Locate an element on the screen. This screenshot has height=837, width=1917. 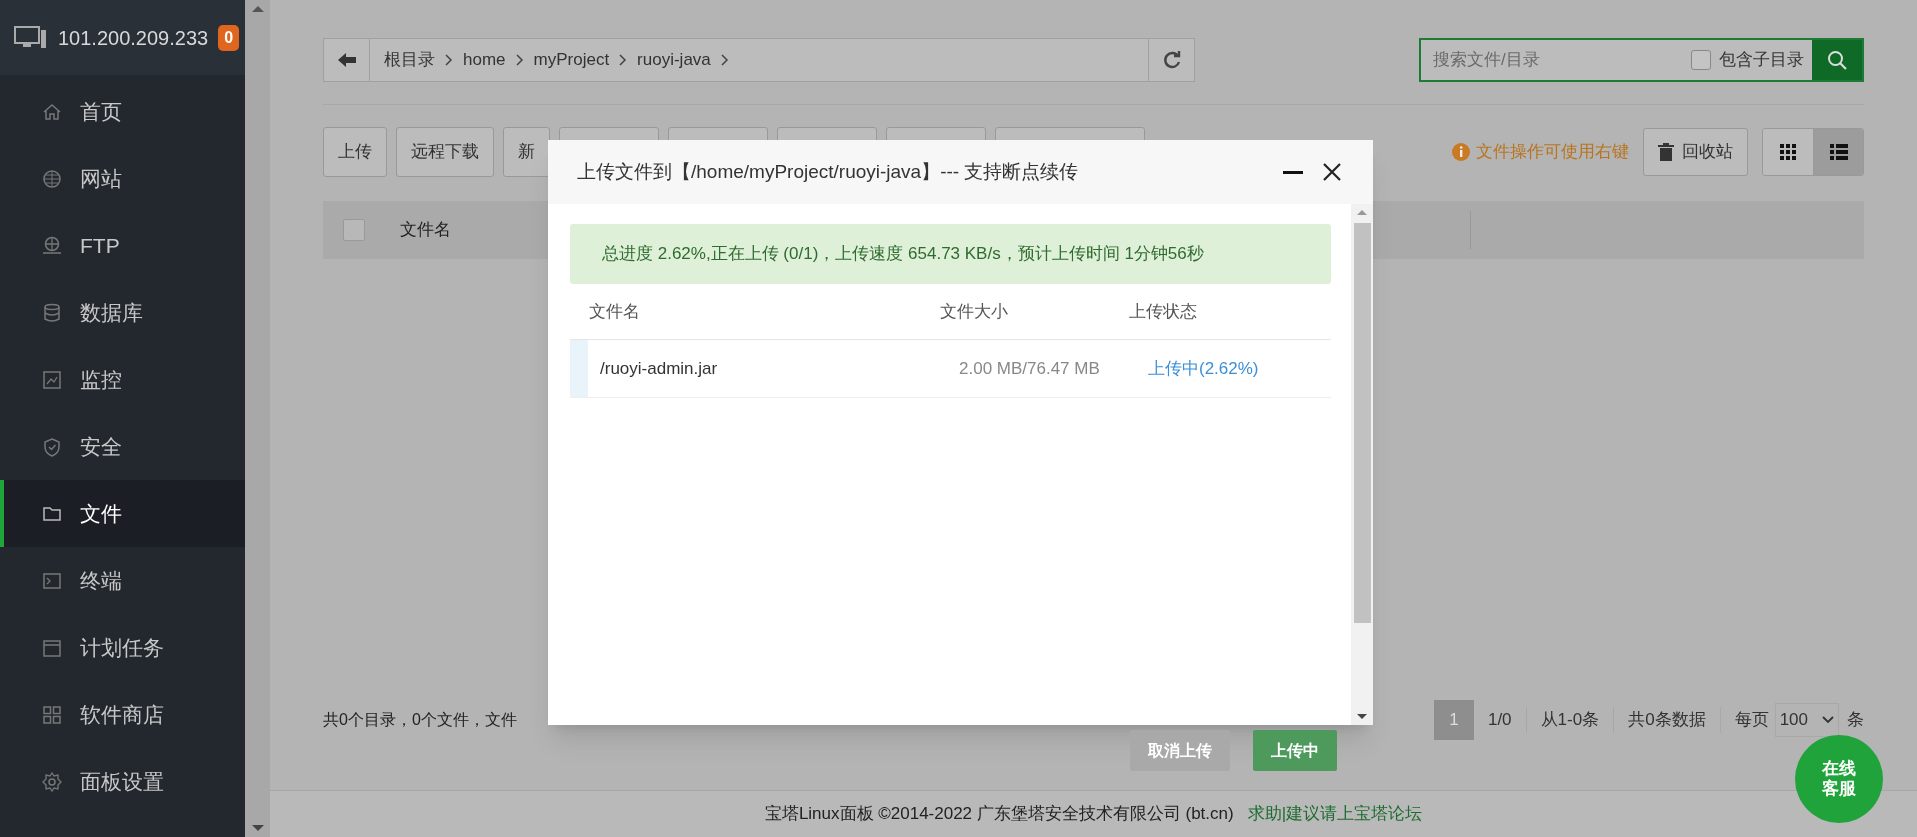
breadcrumb-link: myProject is located at coordinates (571, 60).